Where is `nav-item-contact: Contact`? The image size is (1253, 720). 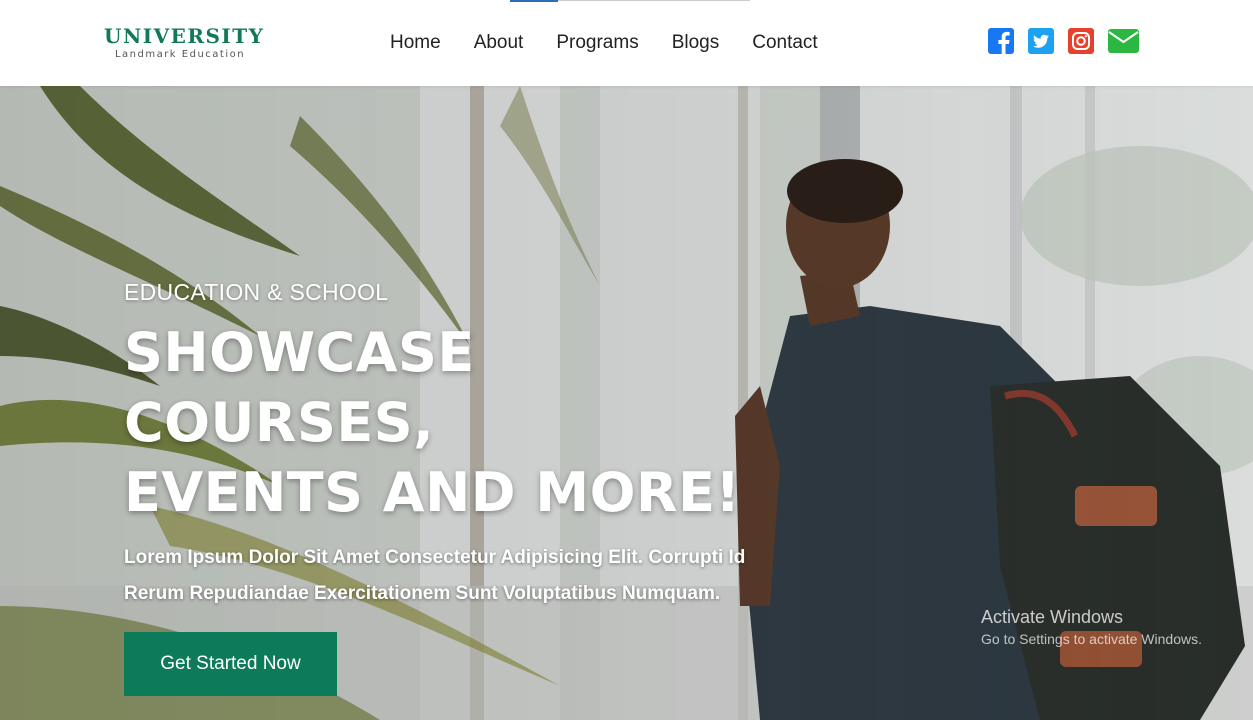
nav-item-contact: Contact is located at coordinates (784, 43).